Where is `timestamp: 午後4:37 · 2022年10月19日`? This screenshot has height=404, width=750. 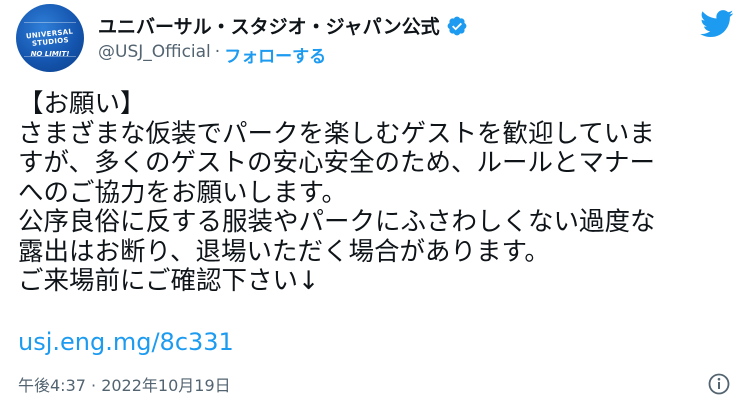
timestamp: 午後4:37 · 2022年10月19日 is located at coordinates (124, 384).